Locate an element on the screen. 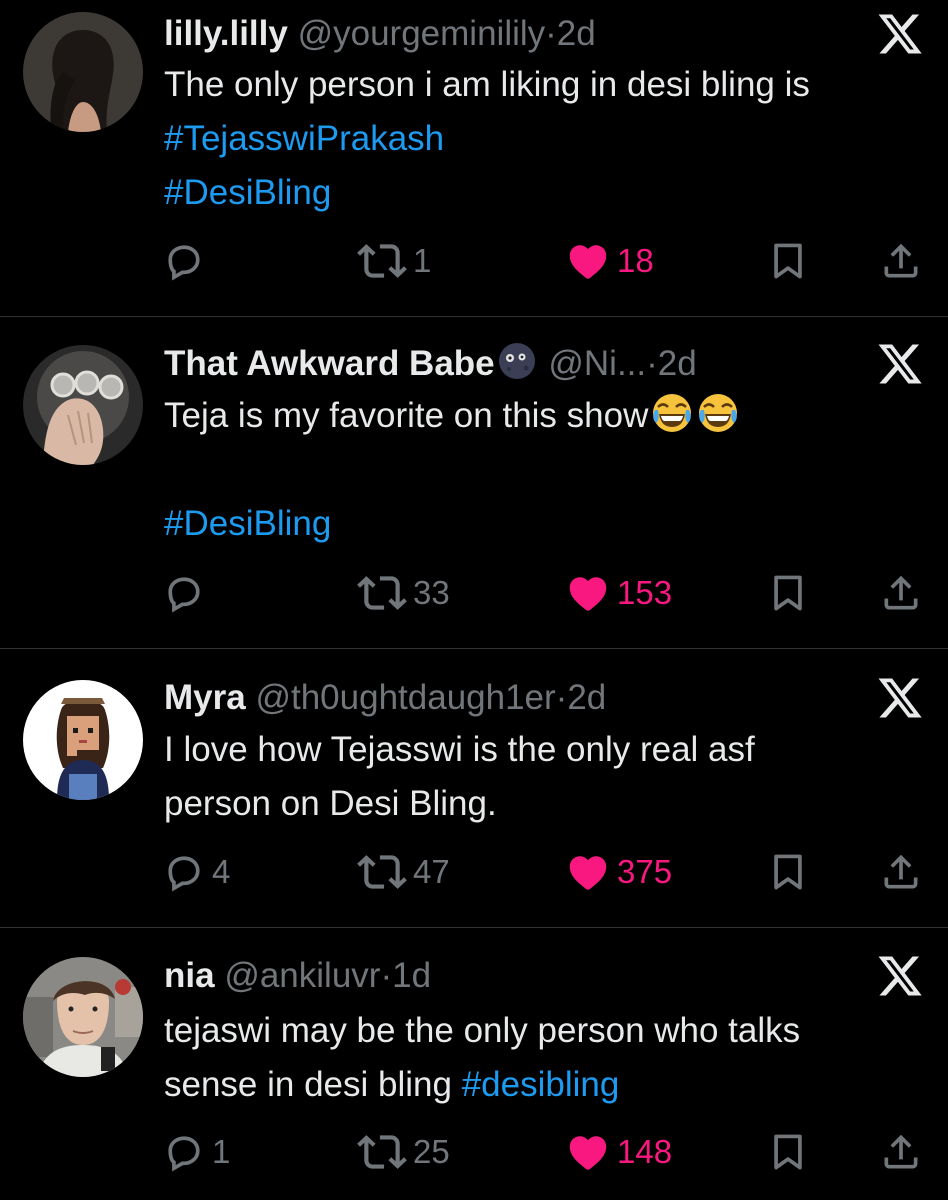  face-with-tears-of-joy-icon is located at coordinates (718, 413).